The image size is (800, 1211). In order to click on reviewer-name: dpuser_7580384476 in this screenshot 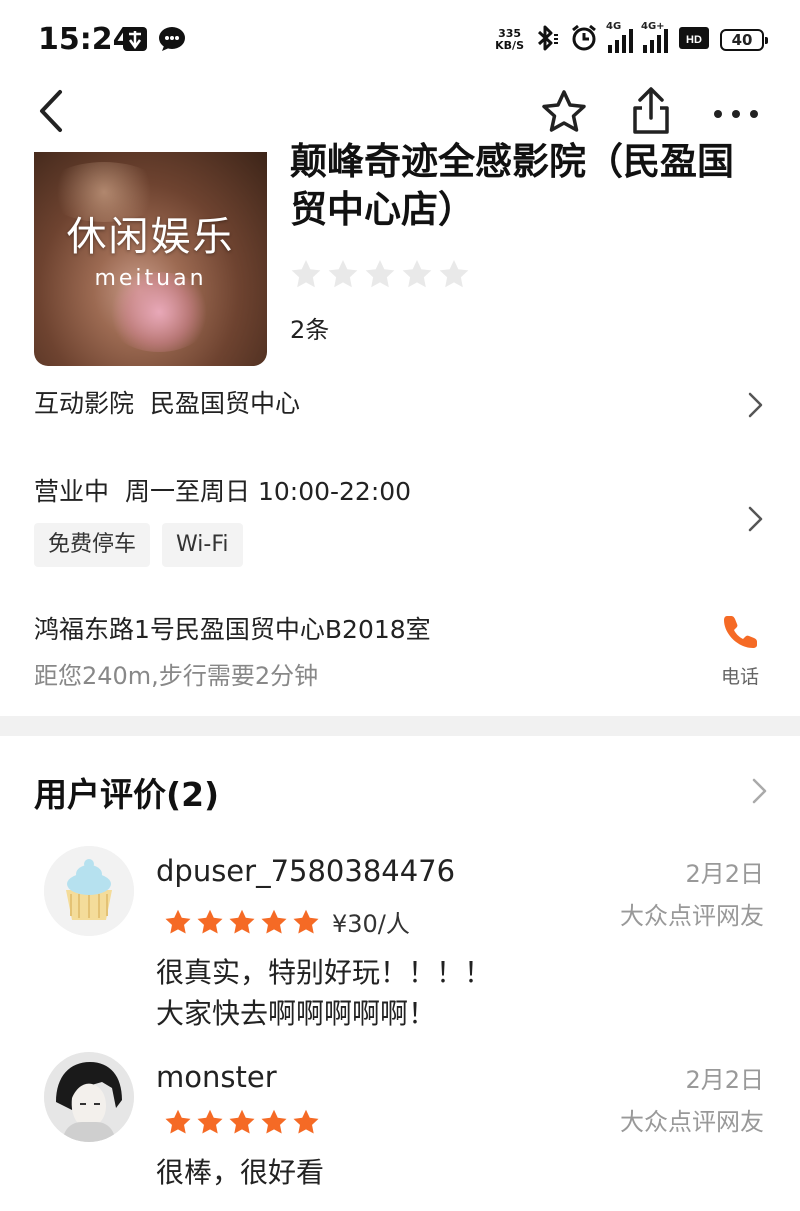, I will do `click(305, 871)`.